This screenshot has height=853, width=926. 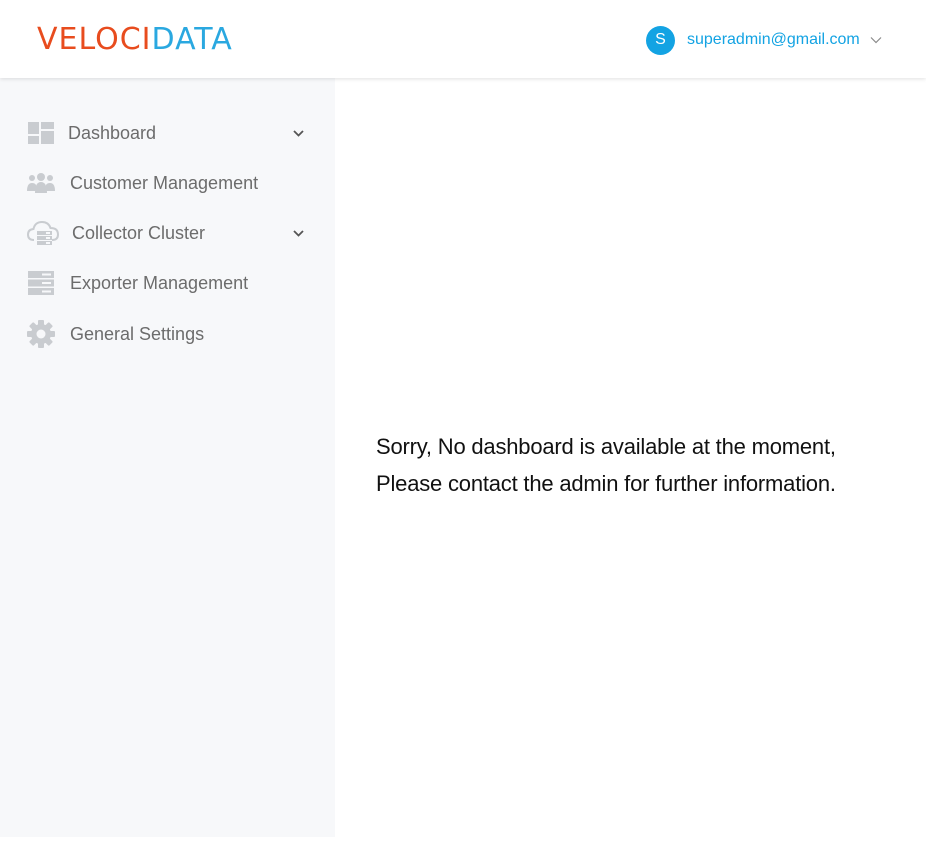 I want to click on velocidata-logo: VELOCIDATA, so click(x=135, y=40).